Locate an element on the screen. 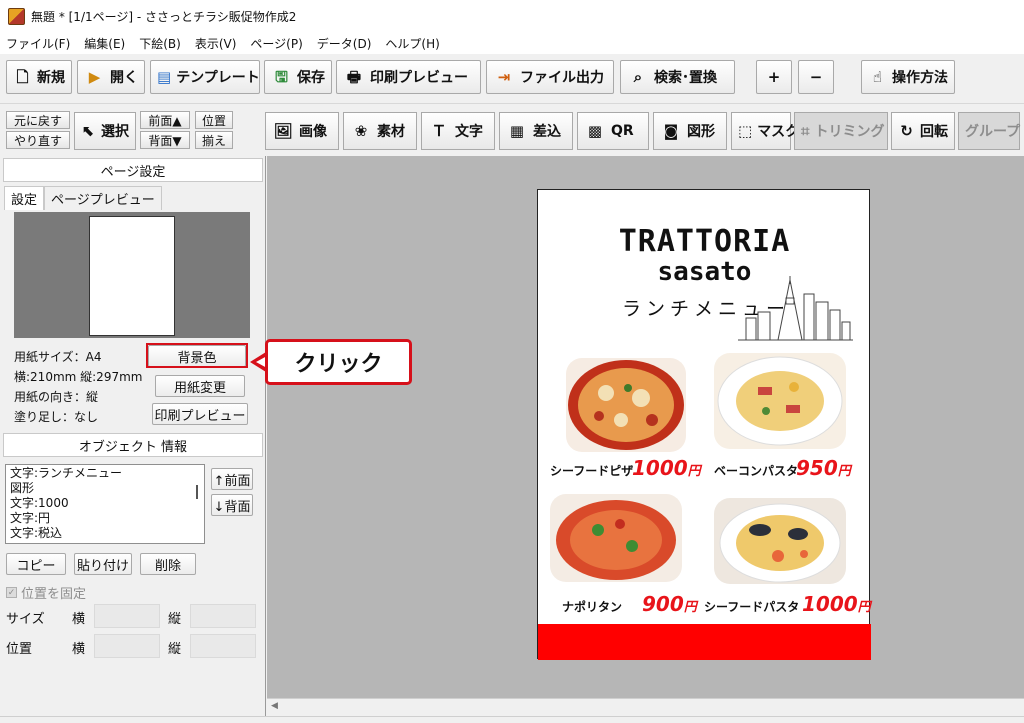 The height and width of the screenshot is (723, 1024). object-list: 文字:ランチメニュー 図形 文字:1000 文字:円 文字:税込 is located at coordinates (105, 504).